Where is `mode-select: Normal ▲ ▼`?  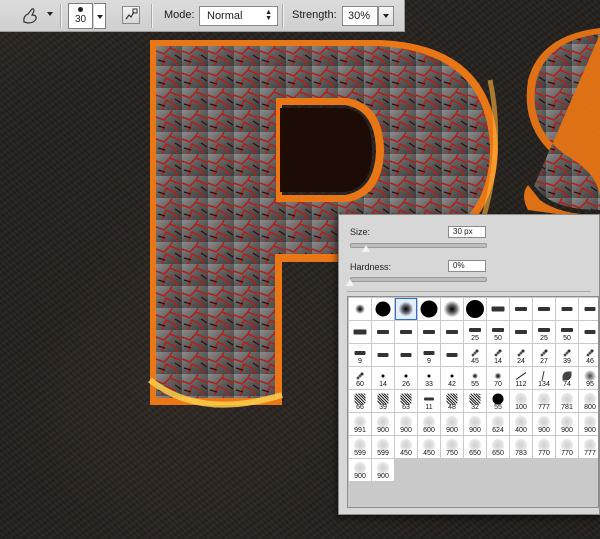
mode-select: Normal ▲ ▼ is located at coordinates (238, 16).